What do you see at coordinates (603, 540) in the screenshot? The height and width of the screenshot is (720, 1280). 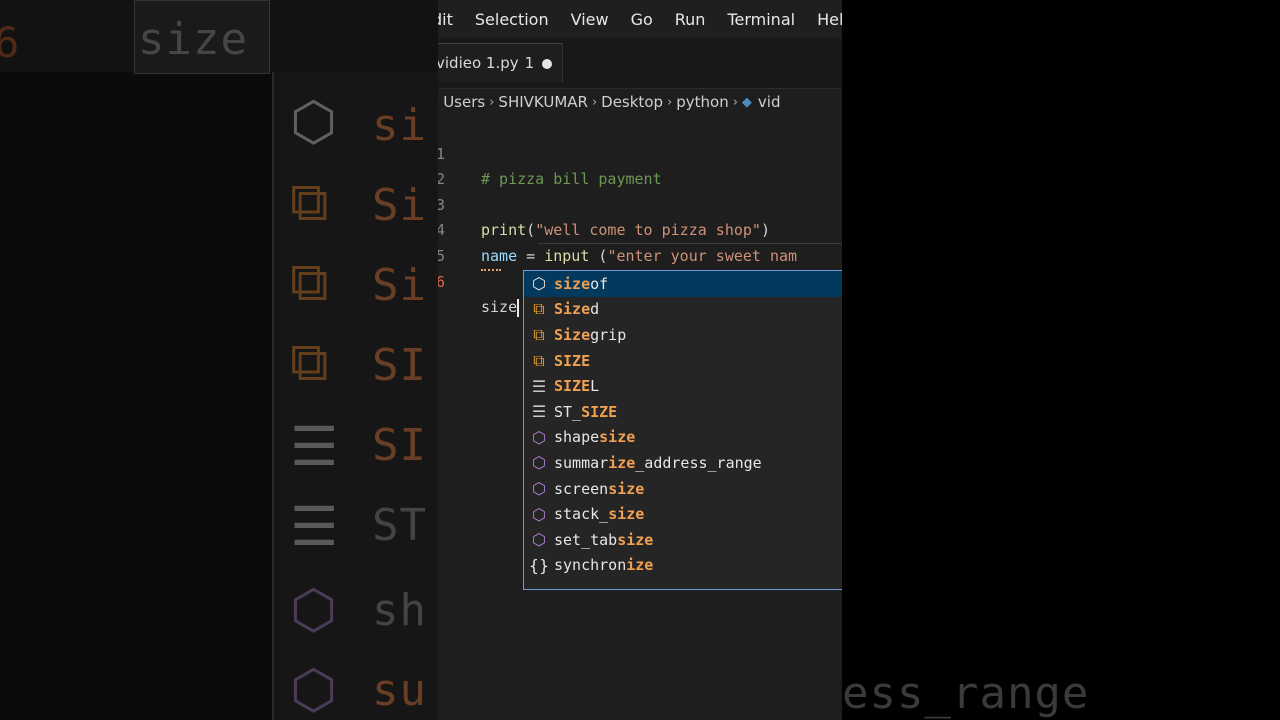 I see `suggestion-label: set_tabsize` at bounding box center [603, 540].